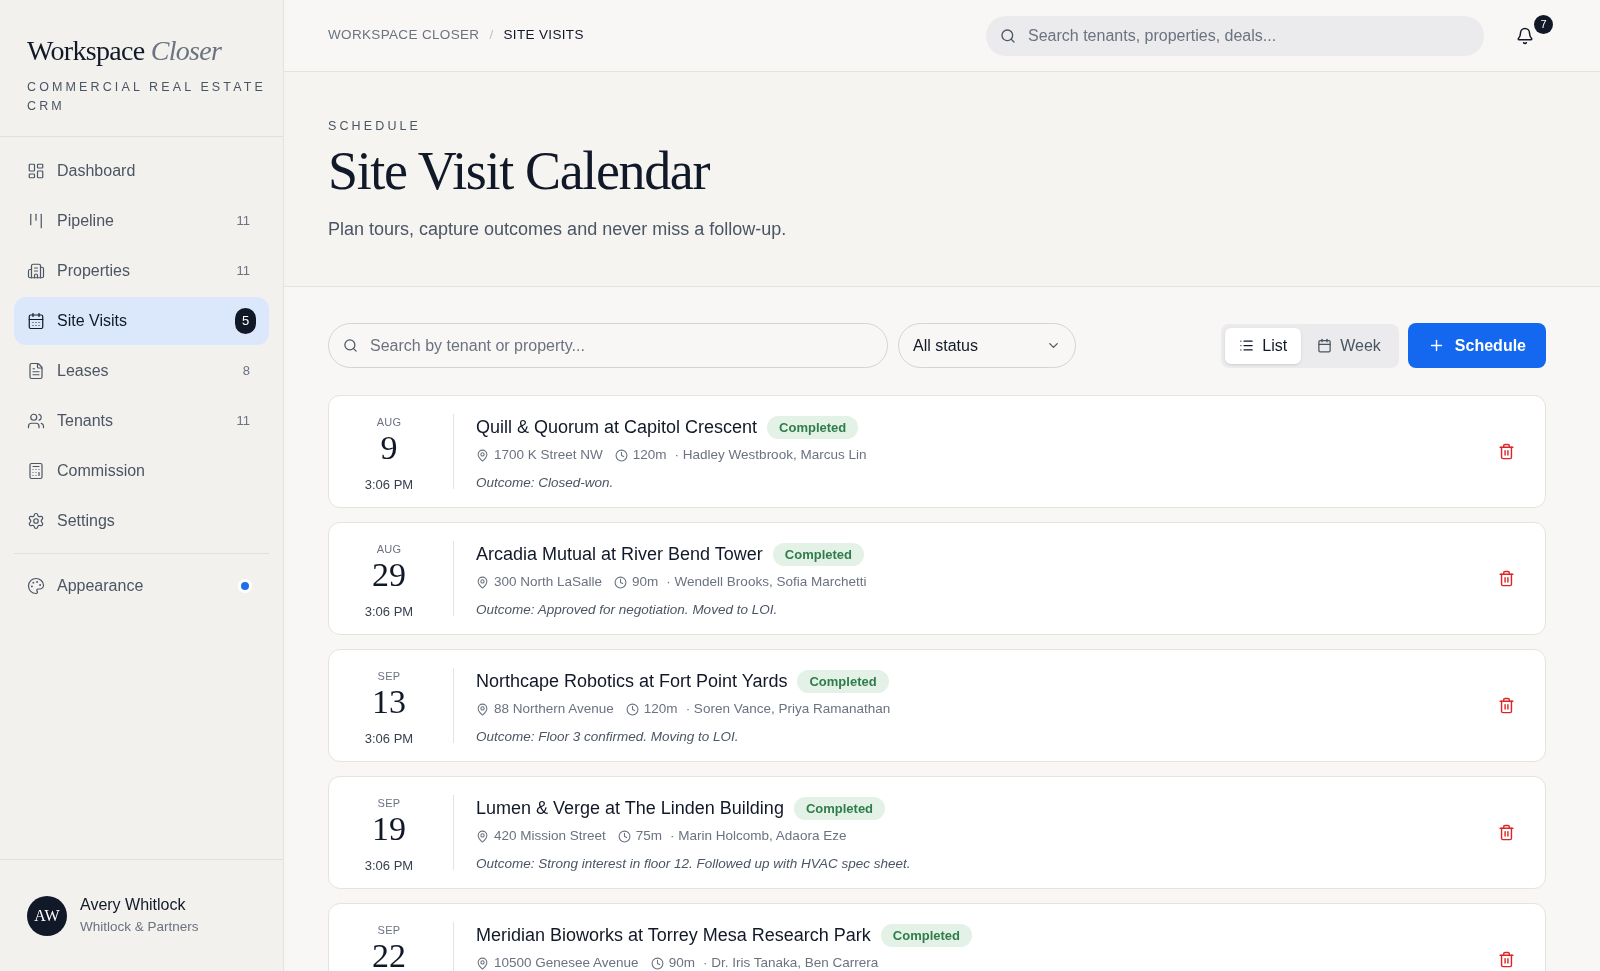  Describe the element at coordinates (147, 97) in the screenshot. I see `brand-tagline: COMMERCIAL REAL ESTATE CRM` at that location.